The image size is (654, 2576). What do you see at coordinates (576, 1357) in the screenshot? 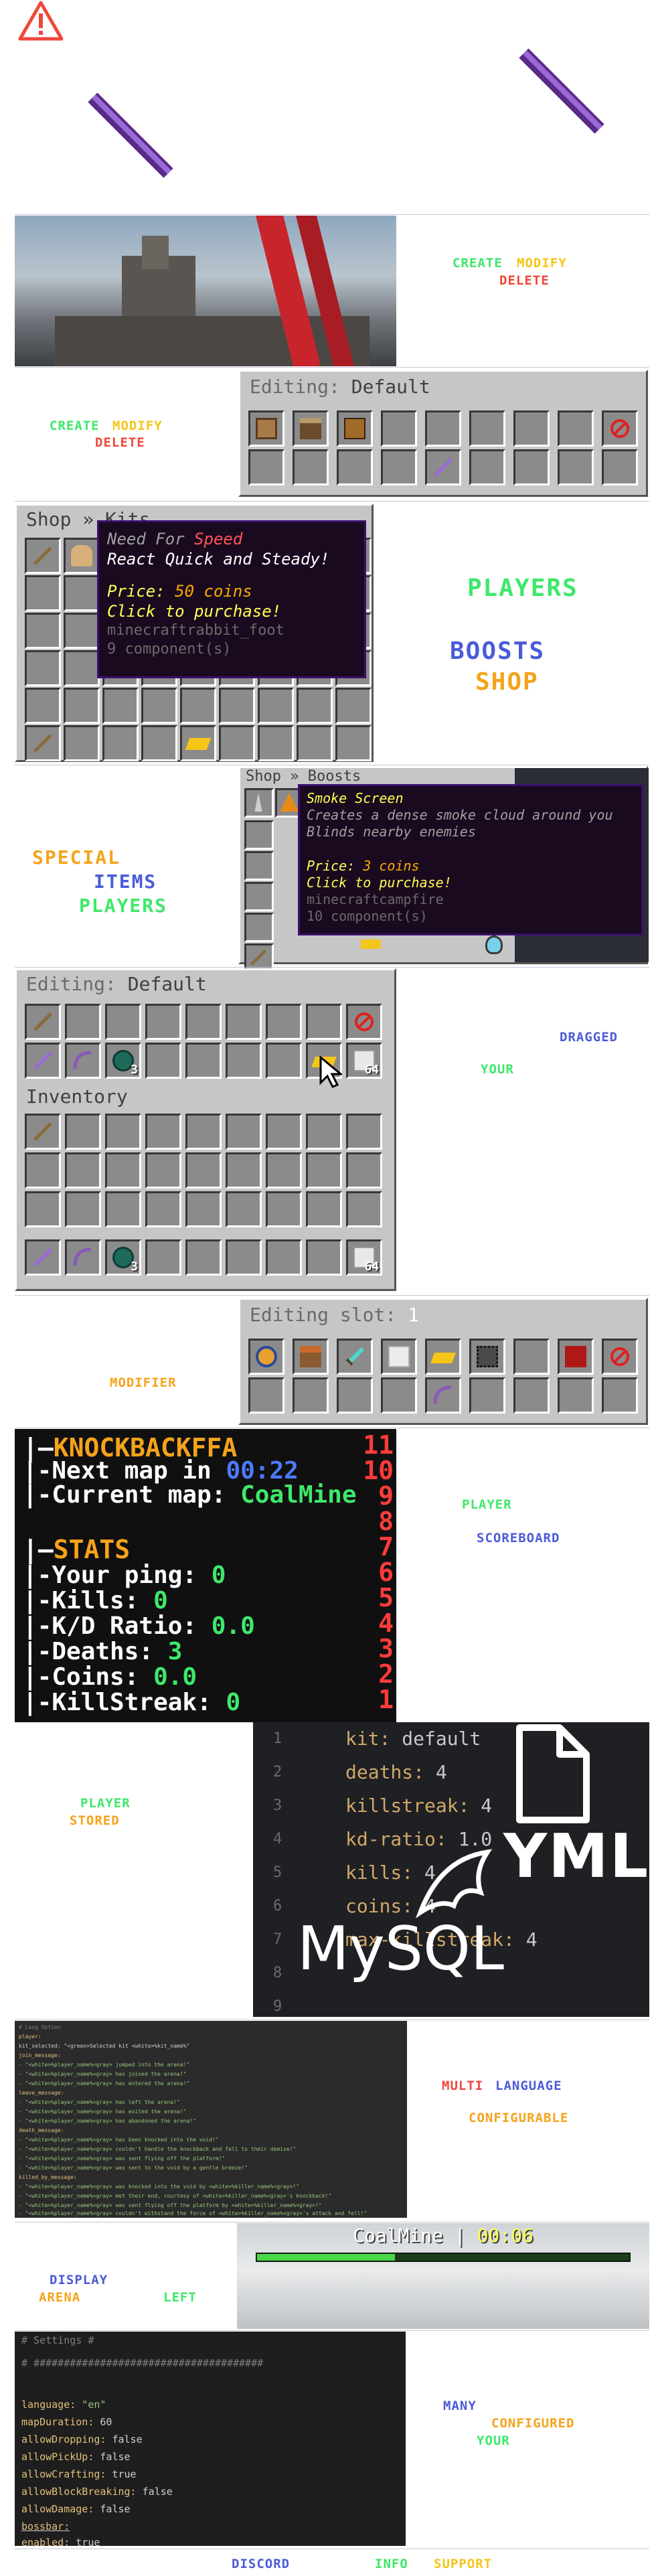
I see `slot-redstone-block` at bounding box center [576, 1357].